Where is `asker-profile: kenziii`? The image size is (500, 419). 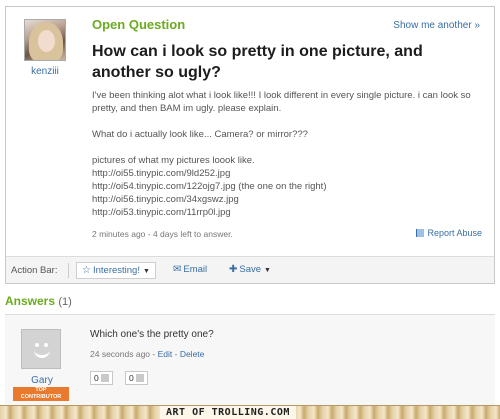
asker-profile: kenziii is located at coordinates (45, 48).